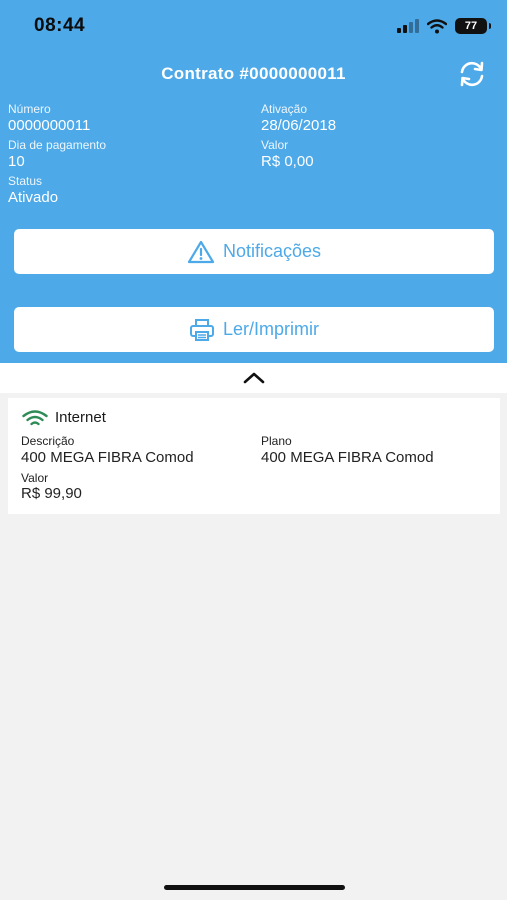  I want to click on valor-label: Valor, so click(275, 145).